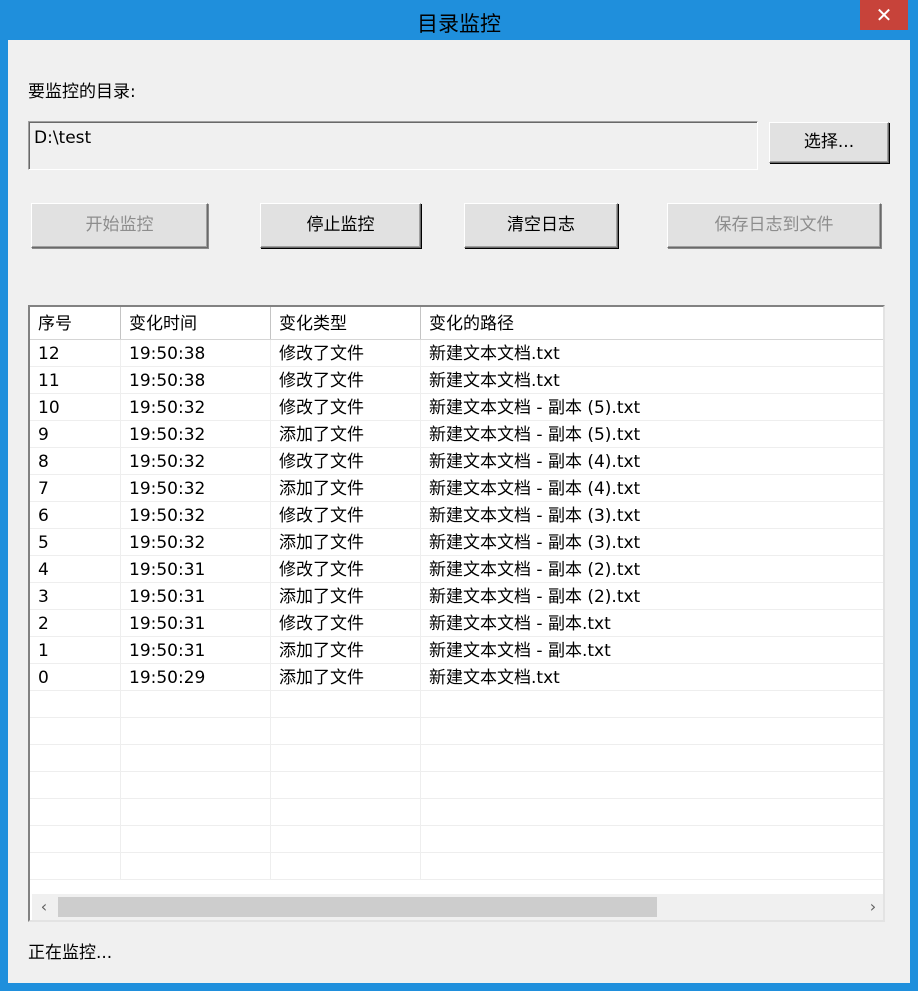  Describe the element at coordinates (541, 225) in the screenshot. I see `clear-log-button: 清空日志` at that location.